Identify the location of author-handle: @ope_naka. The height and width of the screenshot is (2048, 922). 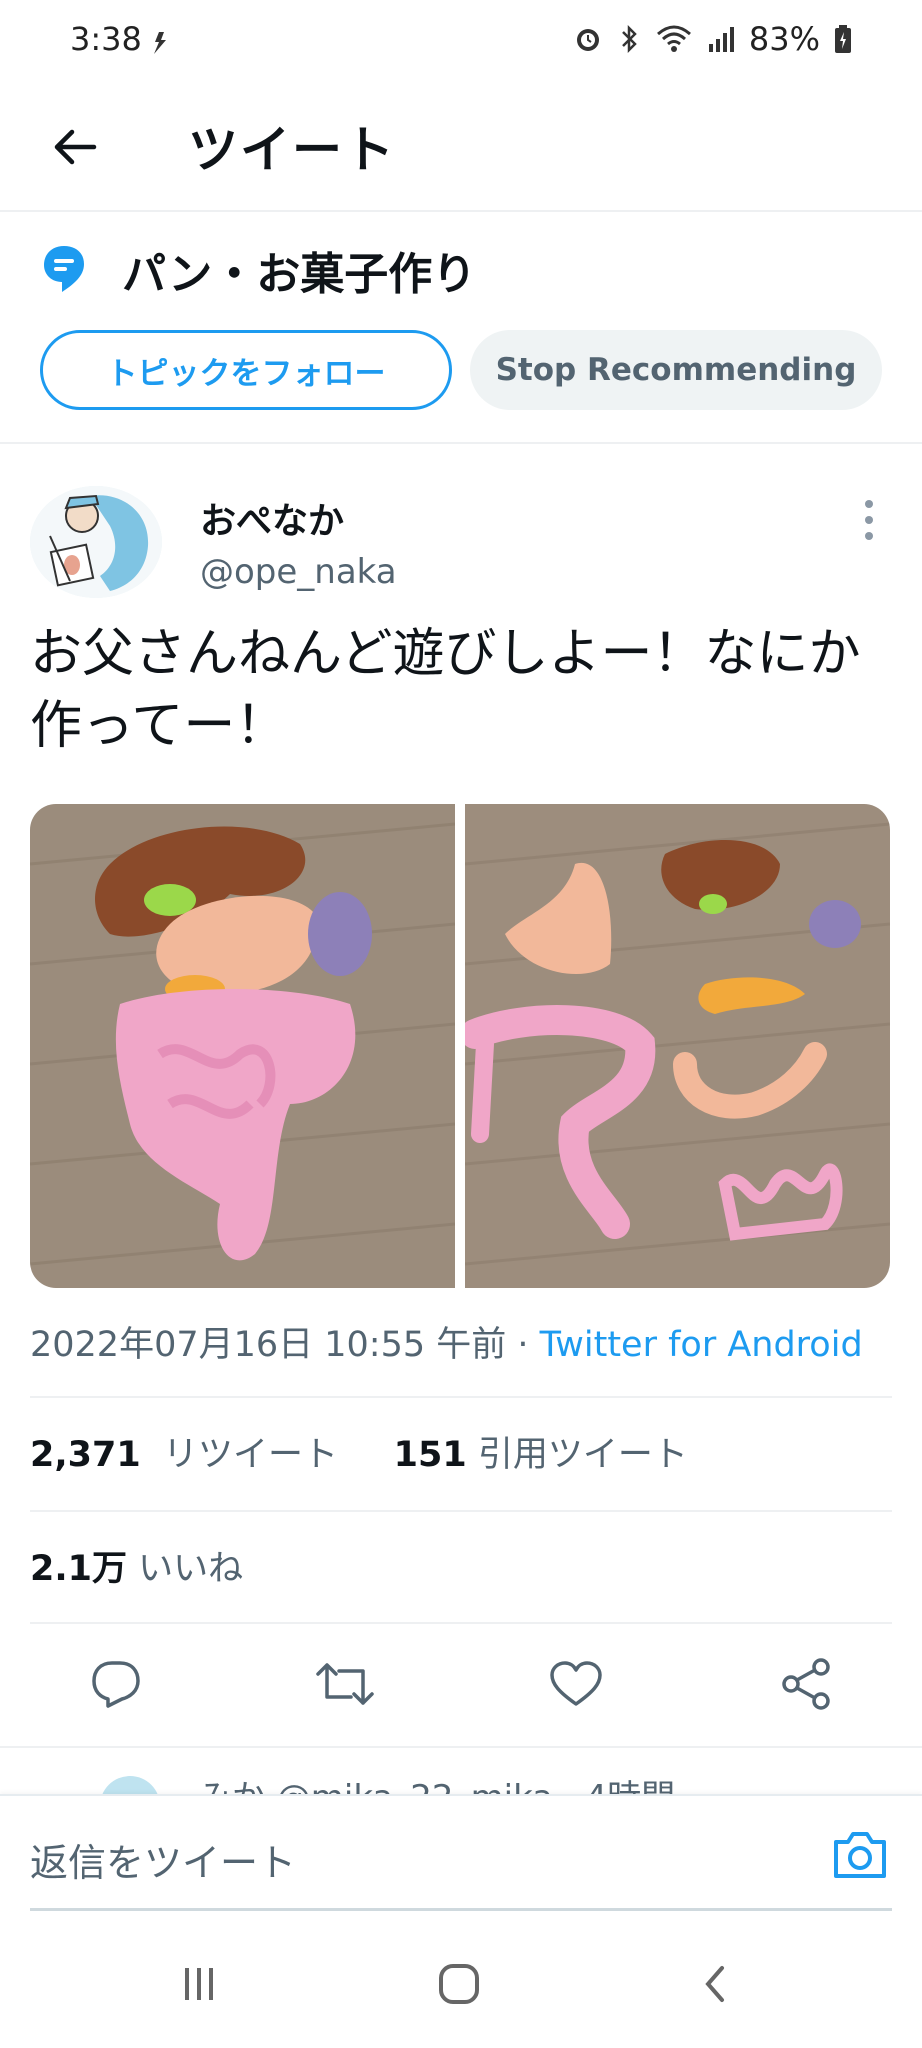
(298, 572).